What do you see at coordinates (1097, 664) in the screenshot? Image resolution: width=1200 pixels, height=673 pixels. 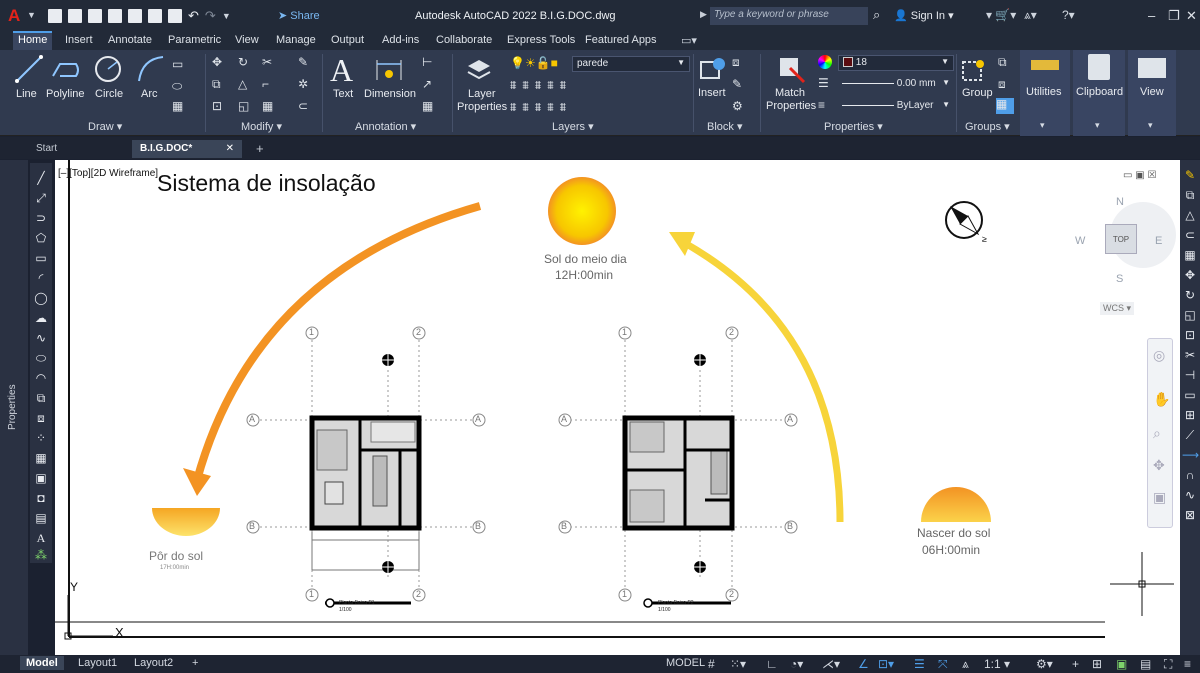 I see `units-icon: ⊞` at bounding box center [1097, 664].